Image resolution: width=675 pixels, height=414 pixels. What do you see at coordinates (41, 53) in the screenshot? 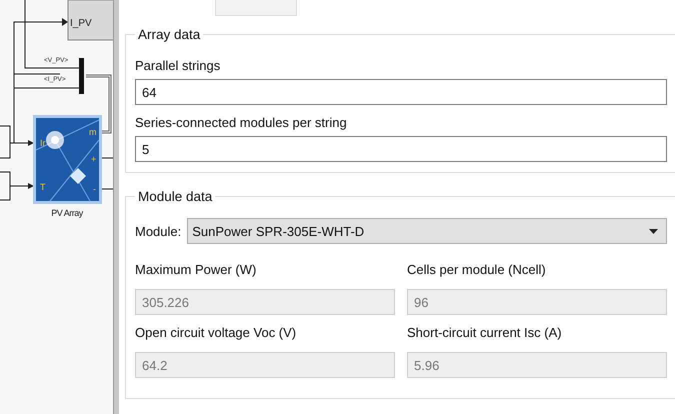
I see `signal-arrow` at bounding box center [41, 53].